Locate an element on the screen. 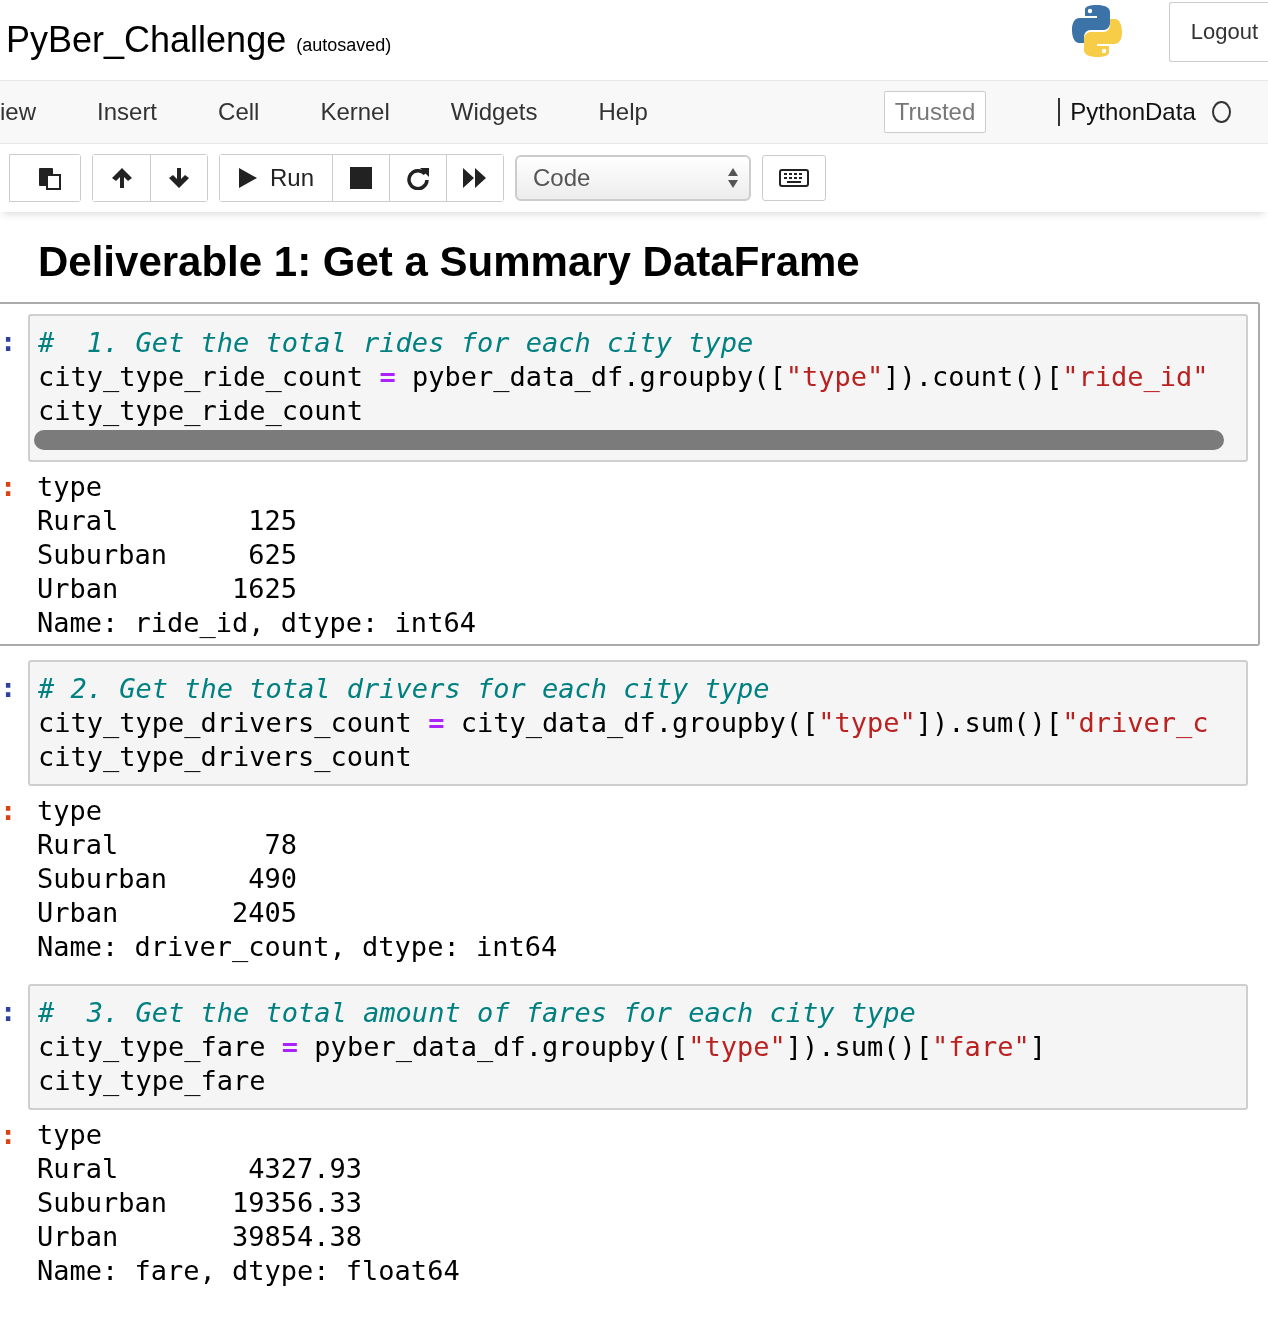 This screenshot has height=1342, width=1268. output-line: Urban 2405 is located at coordinates (167, 913).